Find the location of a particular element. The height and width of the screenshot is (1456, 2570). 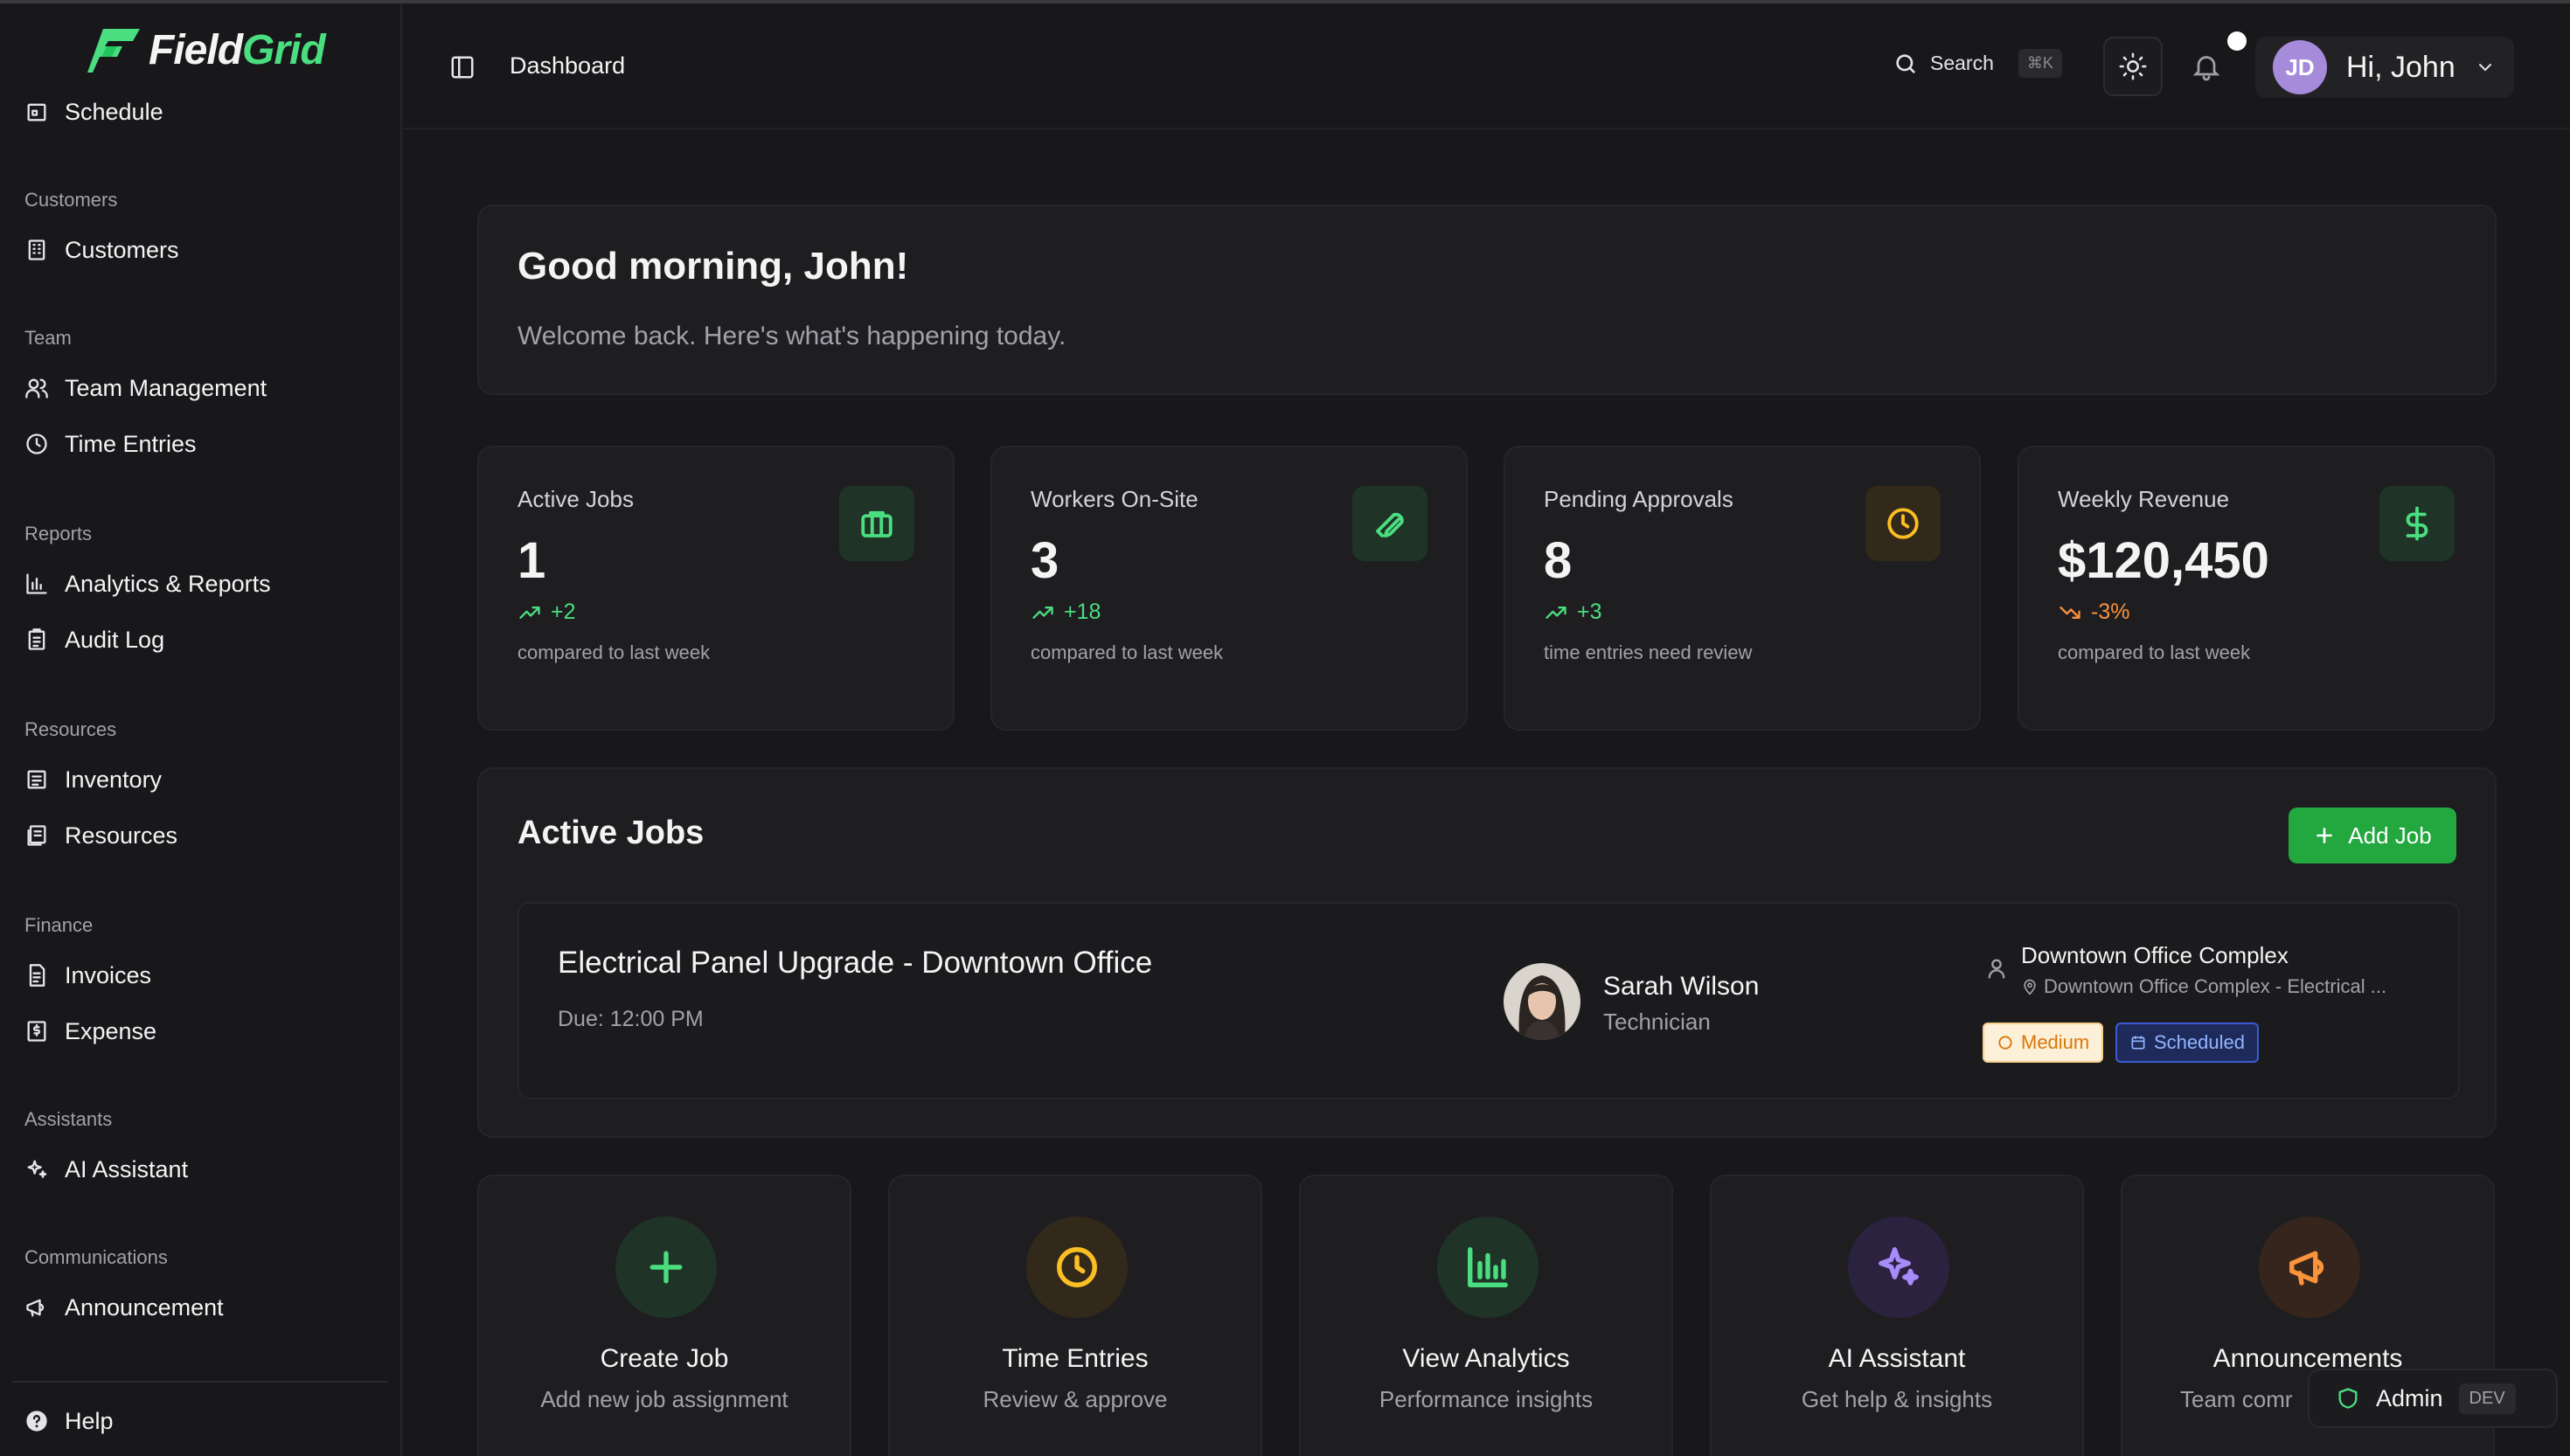

dollar-icon is located at coordinates (2417, 523).